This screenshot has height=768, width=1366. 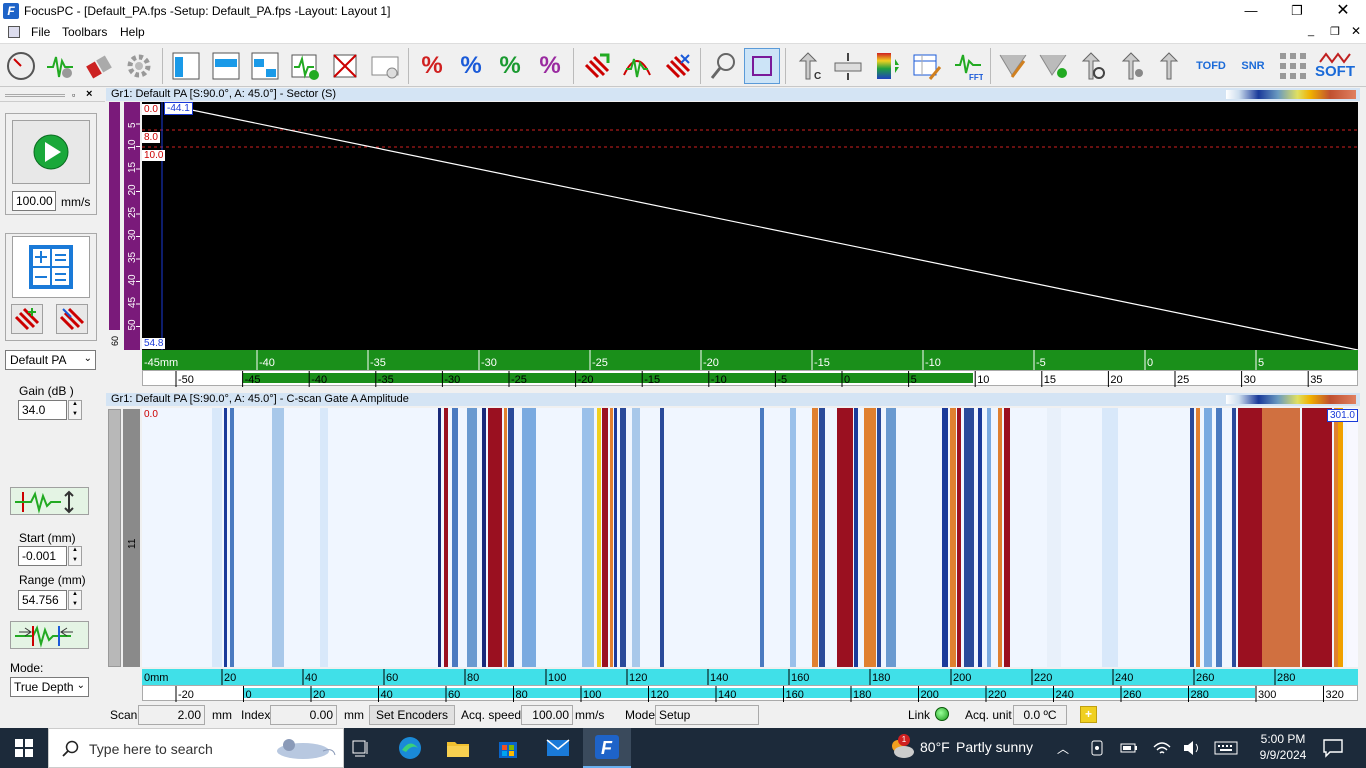 What do you see at coordinates (75, 410) in the screenshot?
I see `gain-spinner` at bounding box center [75, 410].